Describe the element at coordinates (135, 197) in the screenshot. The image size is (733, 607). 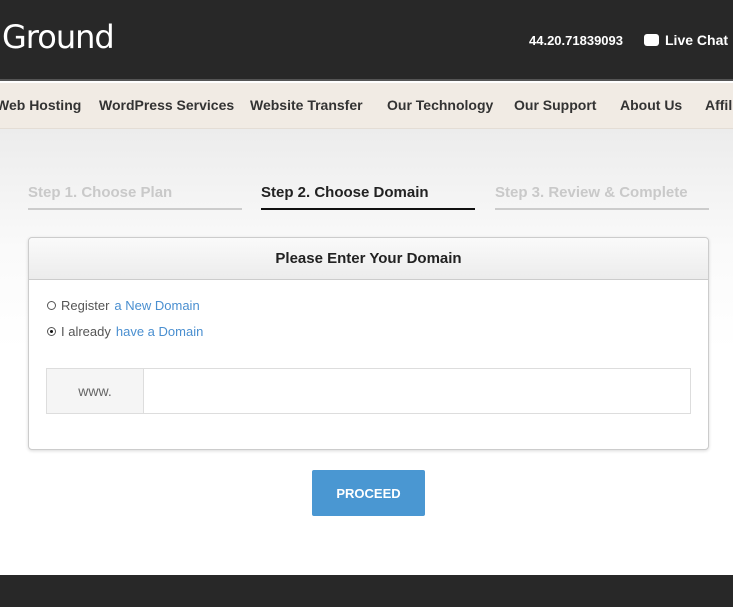
I see `step-1: Step 1. Choose Plan` at that location.